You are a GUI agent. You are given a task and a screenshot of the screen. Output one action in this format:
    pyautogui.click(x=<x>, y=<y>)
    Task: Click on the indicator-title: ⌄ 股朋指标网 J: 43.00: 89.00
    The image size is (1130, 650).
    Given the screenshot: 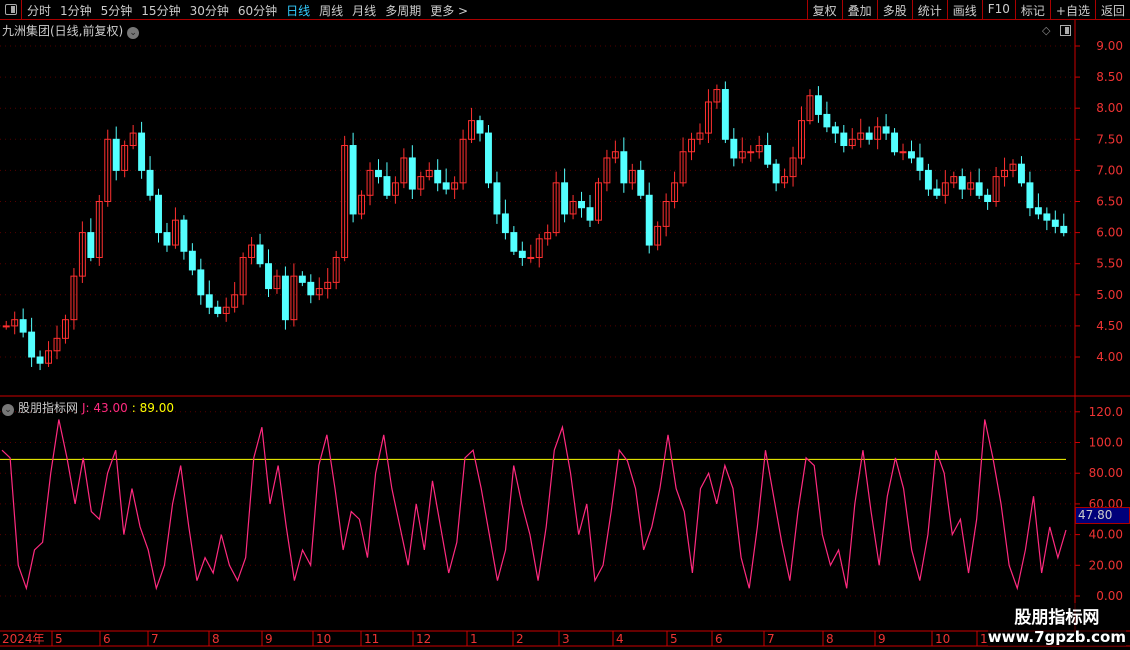 What is the action you would take?
    pyautogui.click(x=88, y=407)
    